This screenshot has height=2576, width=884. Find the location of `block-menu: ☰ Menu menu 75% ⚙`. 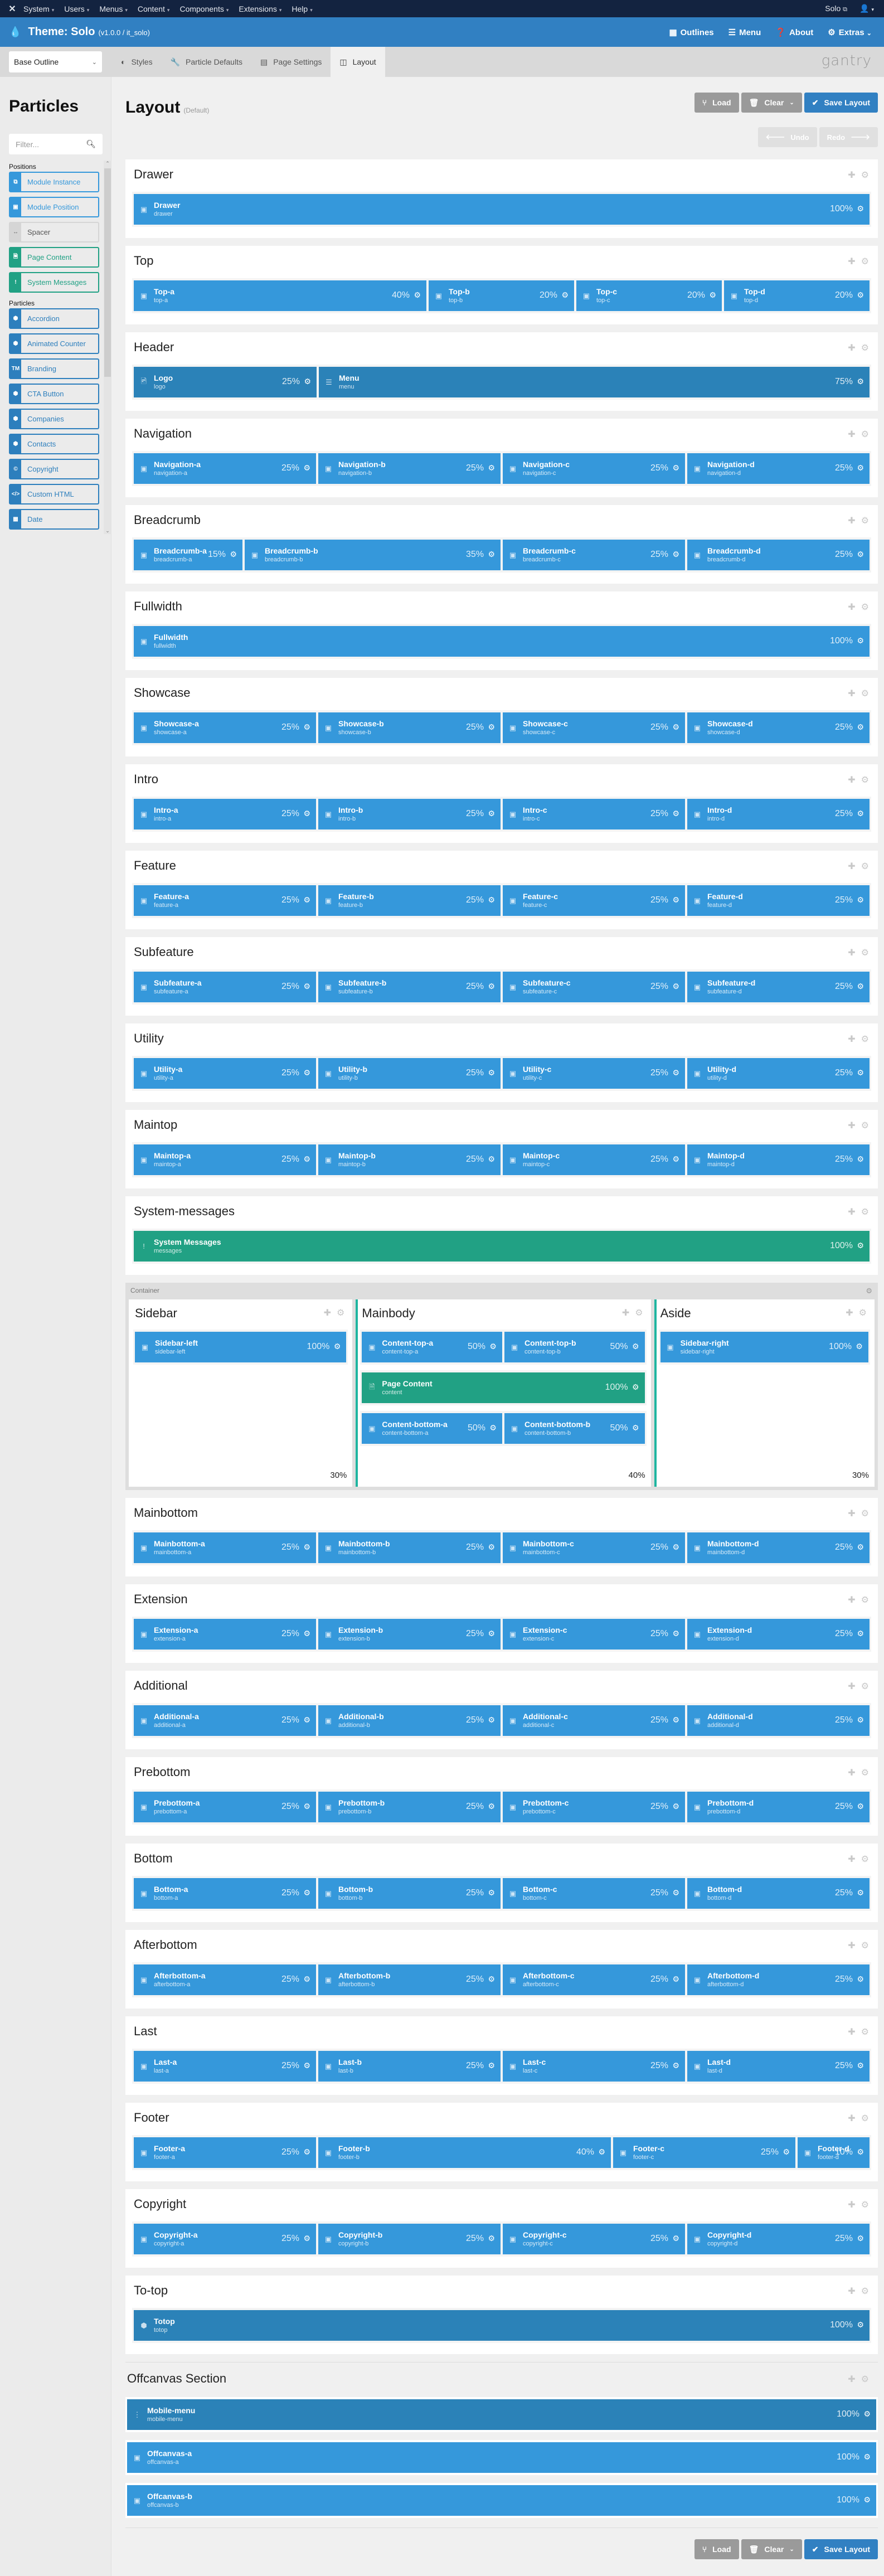

block-menu: ☰ Menu menu 75% ⚙ is located at coordinates (594, 382).